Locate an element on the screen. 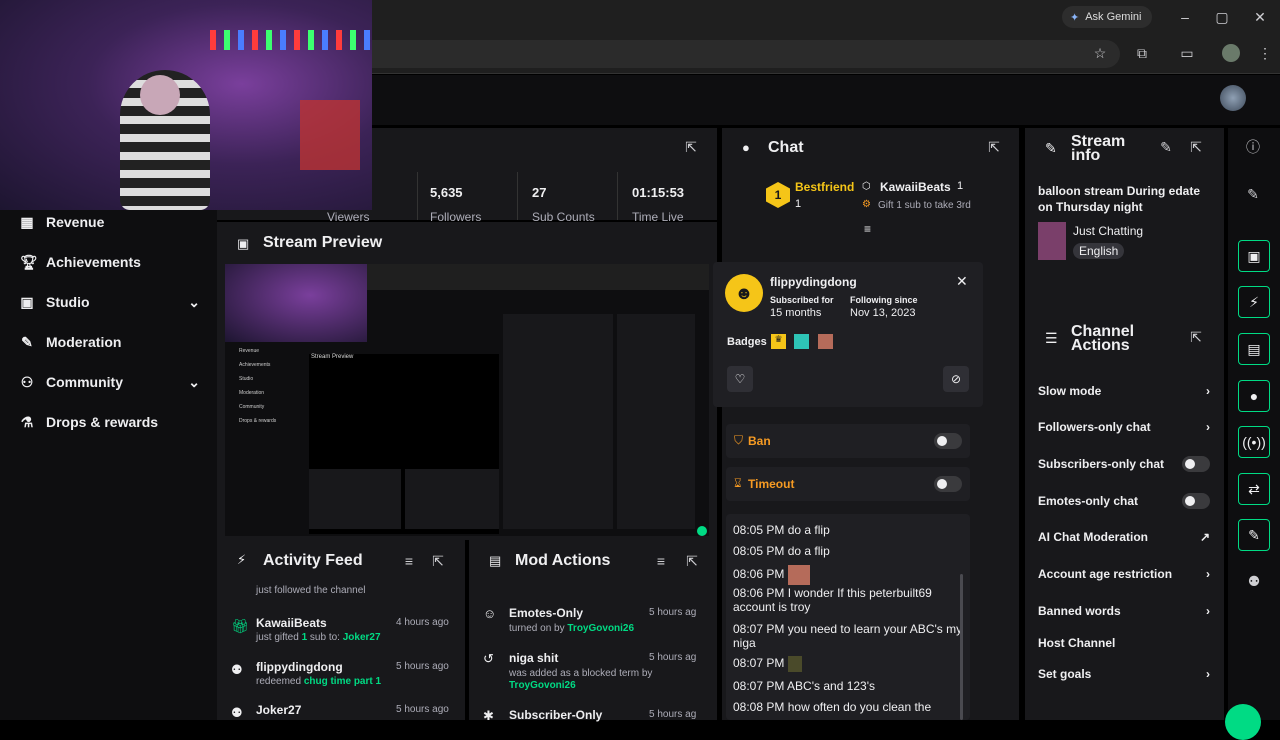 This screenshot has height=740, width=1280. close-icon: ✕ is located at coordinates (962, 281).